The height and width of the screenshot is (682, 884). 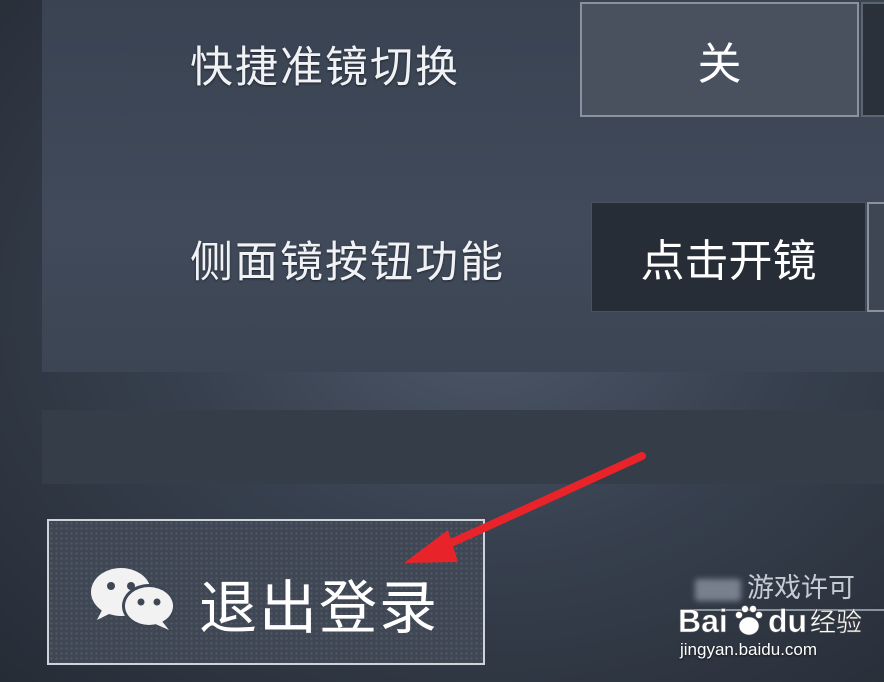 I want to click on empty-settings-row, so click(x=463, y=447).